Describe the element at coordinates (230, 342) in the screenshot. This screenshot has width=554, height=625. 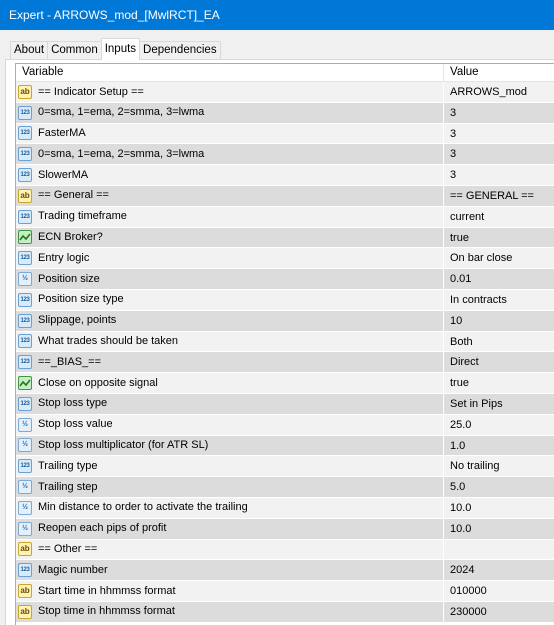
I see `variable-cell: 123 What trades should be taken` at that location.